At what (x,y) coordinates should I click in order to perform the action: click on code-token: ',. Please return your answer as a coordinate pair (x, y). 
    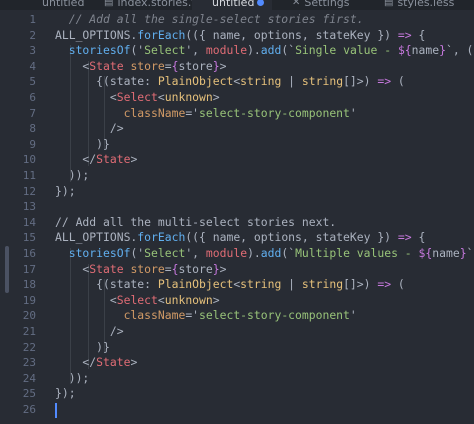
    Looking at the image, I should click on (195, 253).